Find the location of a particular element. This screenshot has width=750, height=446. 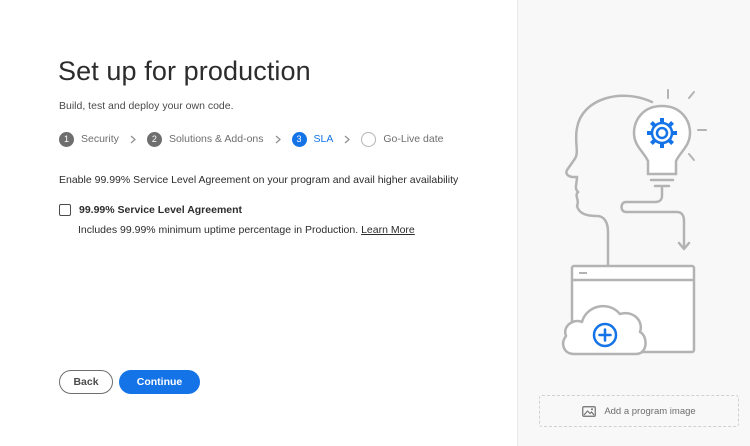

step-go-live-date: Go-Live date is located at coordinates (402, 139).